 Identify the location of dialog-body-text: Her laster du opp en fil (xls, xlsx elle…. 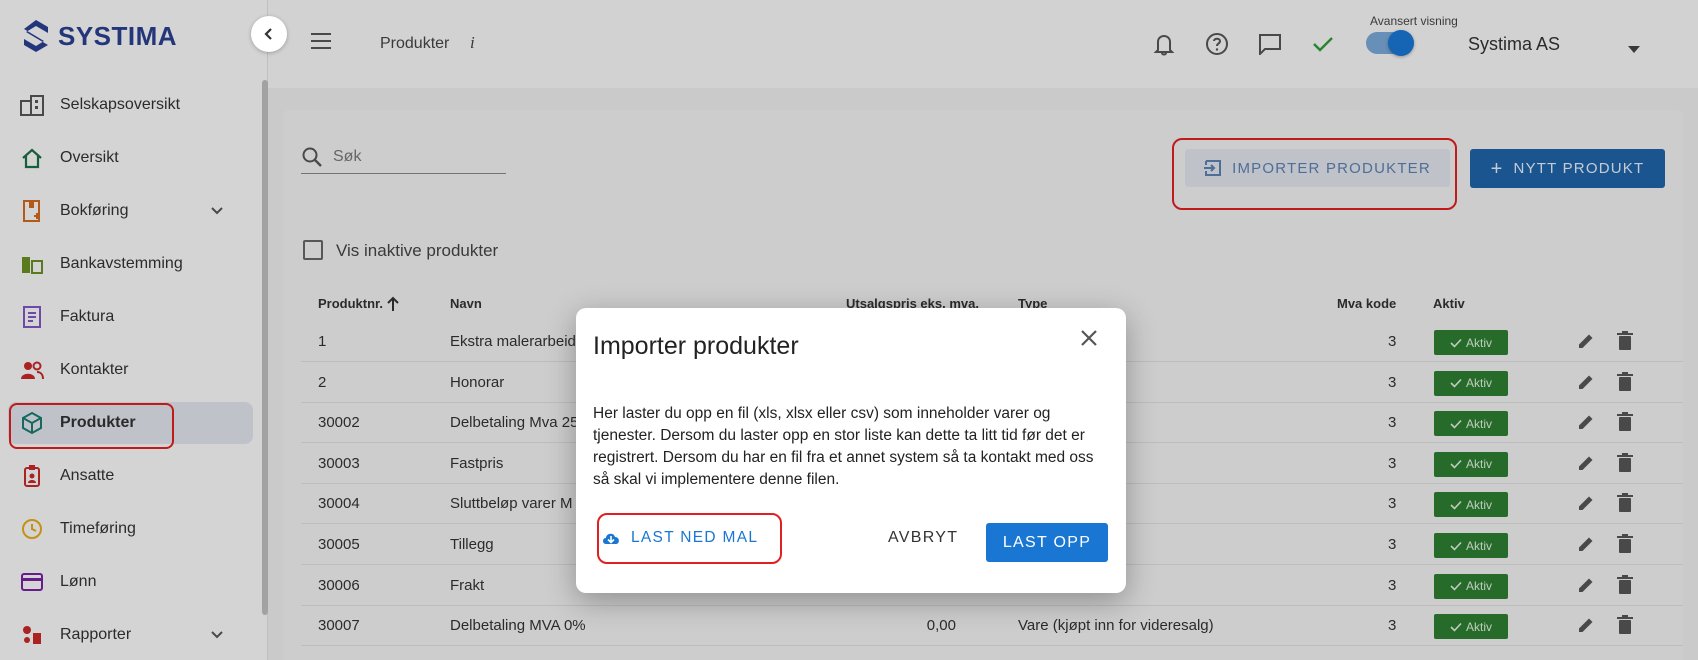
(843, 446).